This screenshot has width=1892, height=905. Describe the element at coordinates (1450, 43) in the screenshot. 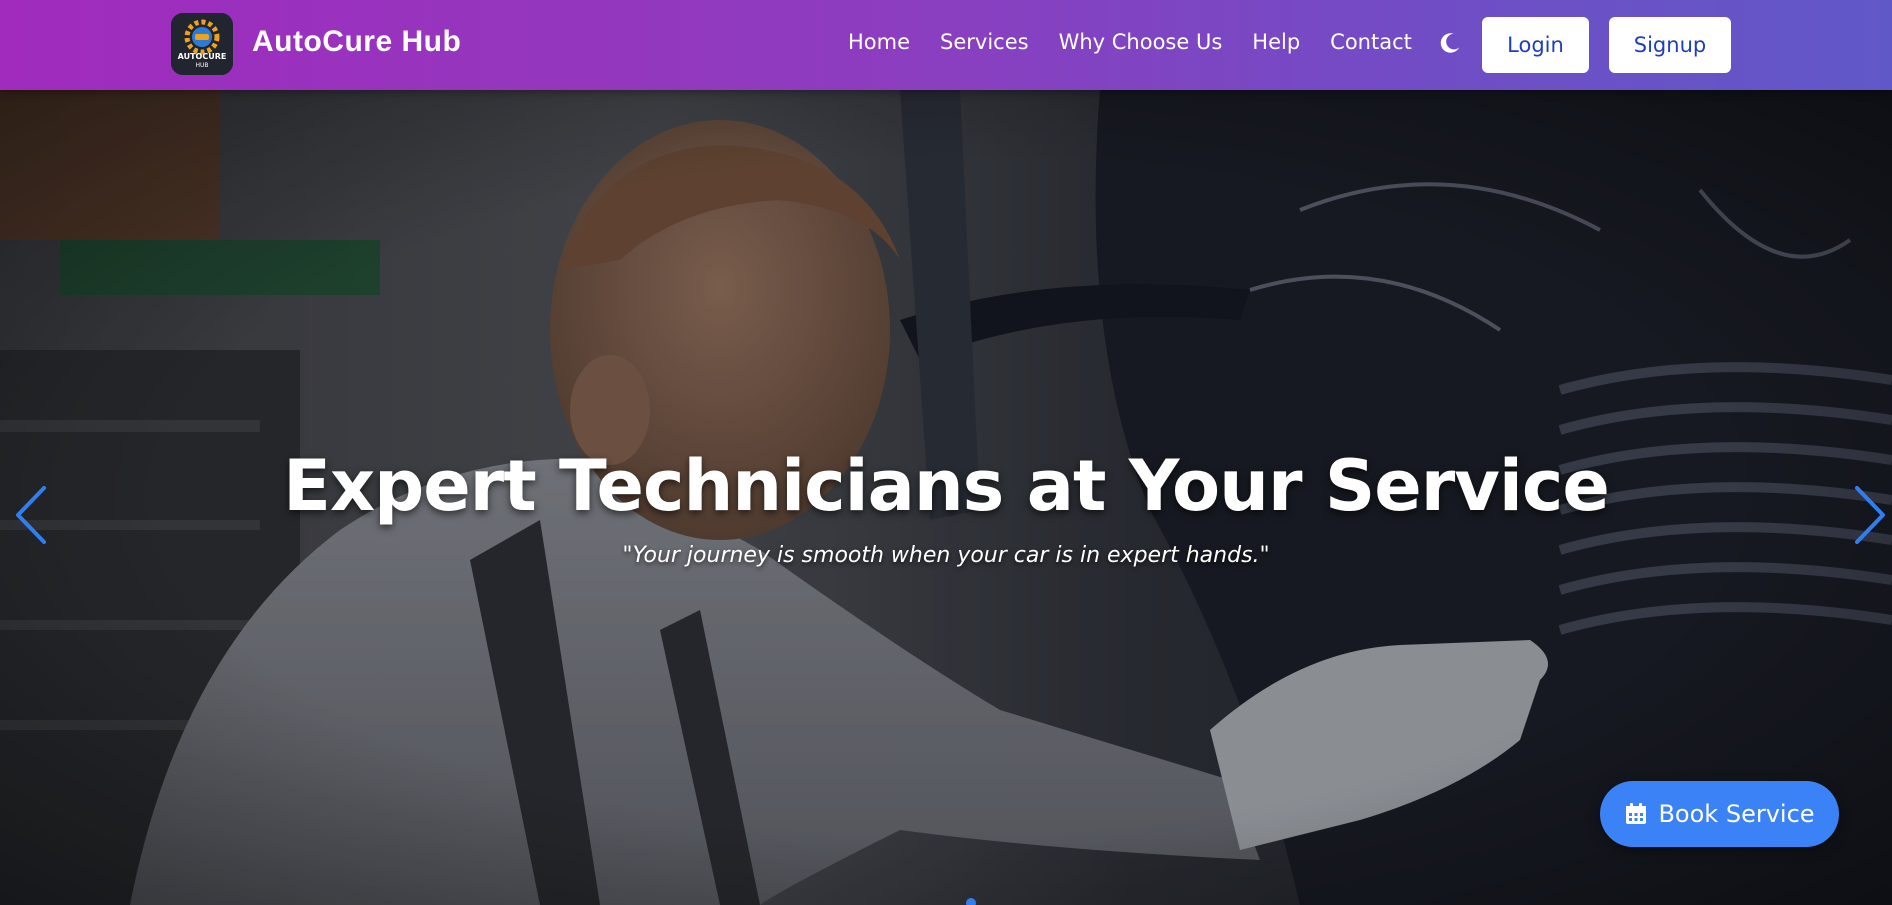

I see `moon-icon` at that location.